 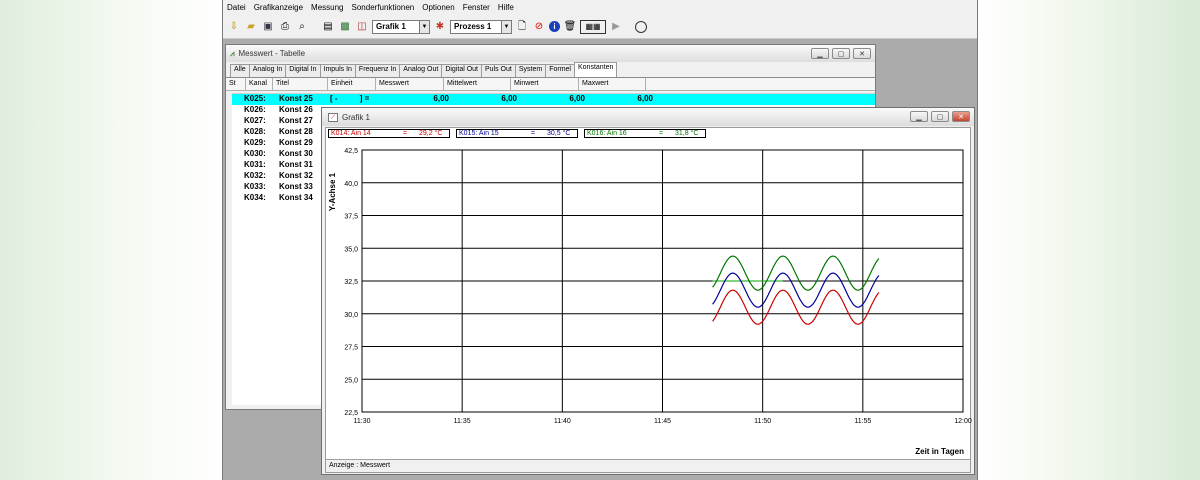 I want to click on info-icon: i, so click(x=554, y=26).